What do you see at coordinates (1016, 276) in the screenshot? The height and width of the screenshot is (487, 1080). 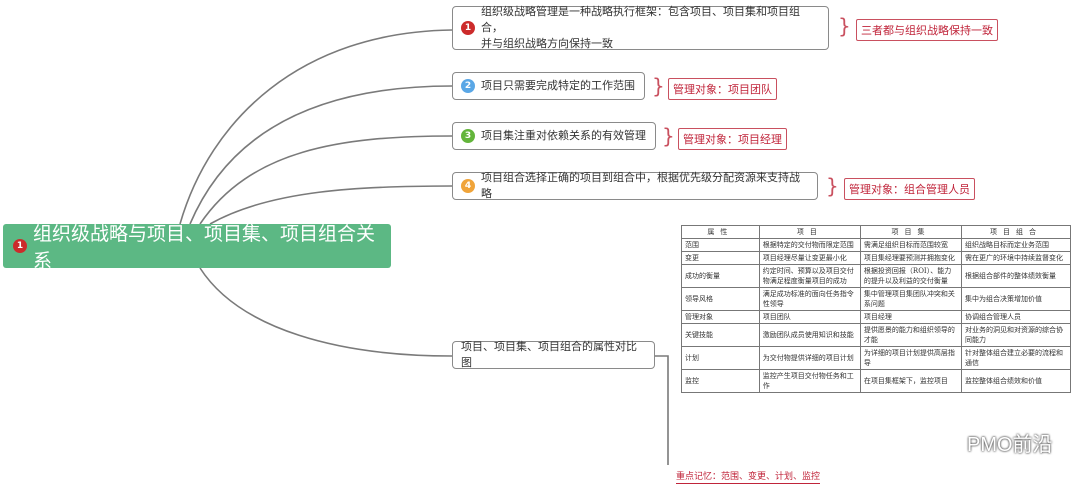 I see `table-cell: 根据组合部件的整体绩效衡量` at bounding box center [1016, 276].